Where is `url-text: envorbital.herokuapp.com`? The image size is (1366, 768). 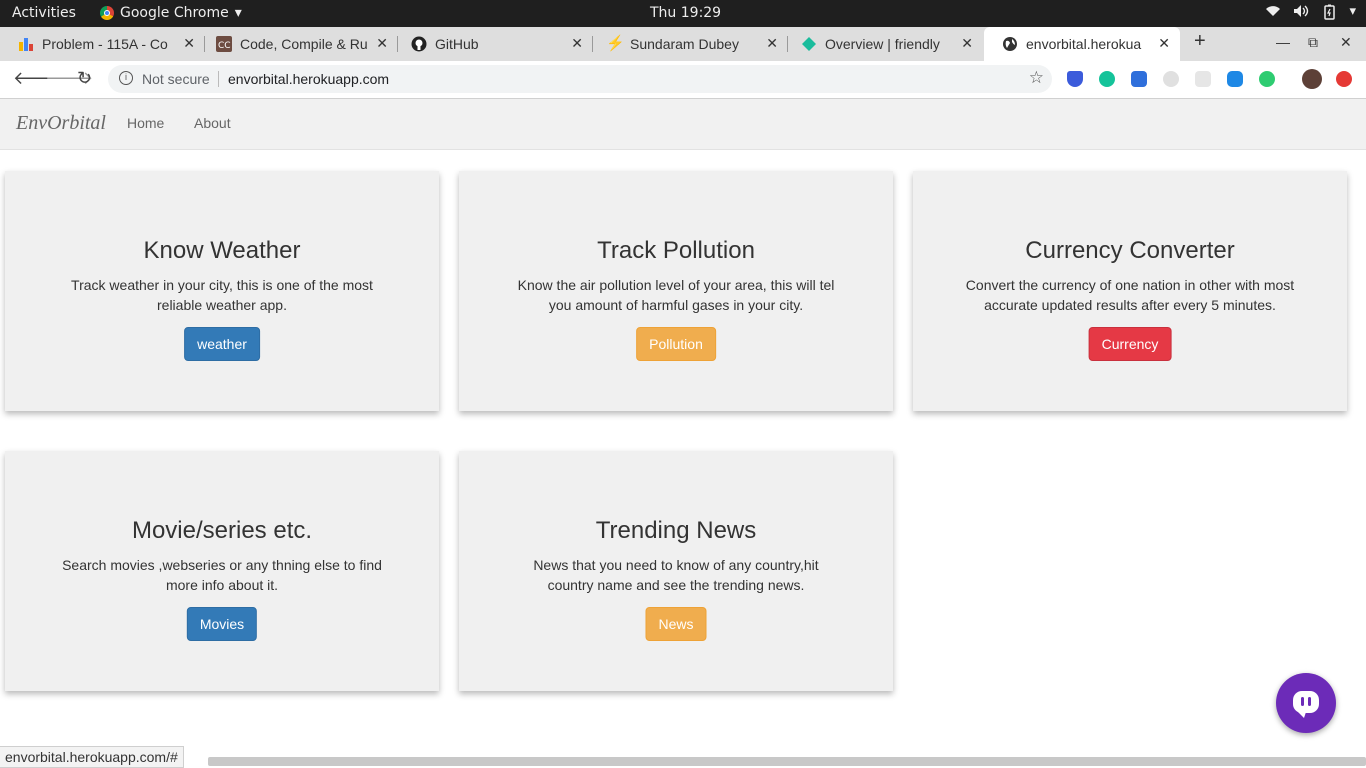 url-text: envorbital.herokuapp.com is located at coordinates (308, 79).